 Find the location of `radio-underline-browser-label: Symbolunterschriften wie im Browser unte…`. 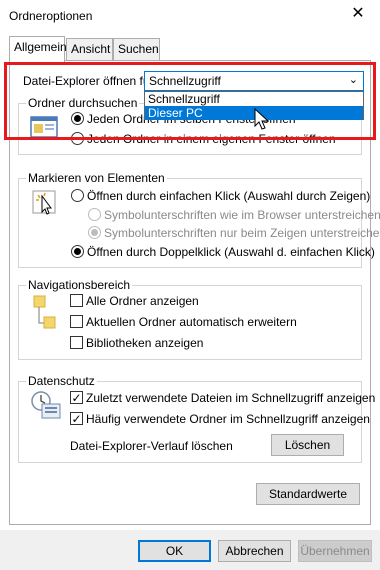

radio-underline-browser-label: Symbolunterschriften wie im Browser unte… is located at coordinates (242, 215).